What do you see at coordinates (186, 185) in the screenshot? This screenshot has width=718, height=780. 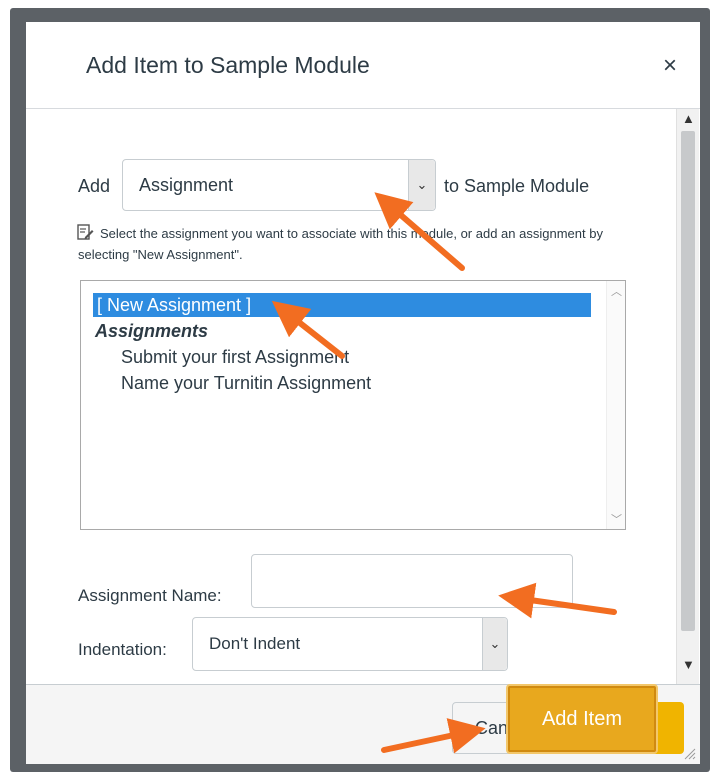 I see `item-type-value: Assignment` at bounding box center [186, 185].